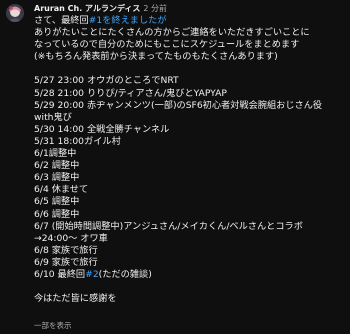 The width and height of the screenshot is (350, 334). What do you see at coordinates (66, 262) in the screenshot?
I see `schedule-item: 6/9 家族で旅行` at bounding box center [66, 262].